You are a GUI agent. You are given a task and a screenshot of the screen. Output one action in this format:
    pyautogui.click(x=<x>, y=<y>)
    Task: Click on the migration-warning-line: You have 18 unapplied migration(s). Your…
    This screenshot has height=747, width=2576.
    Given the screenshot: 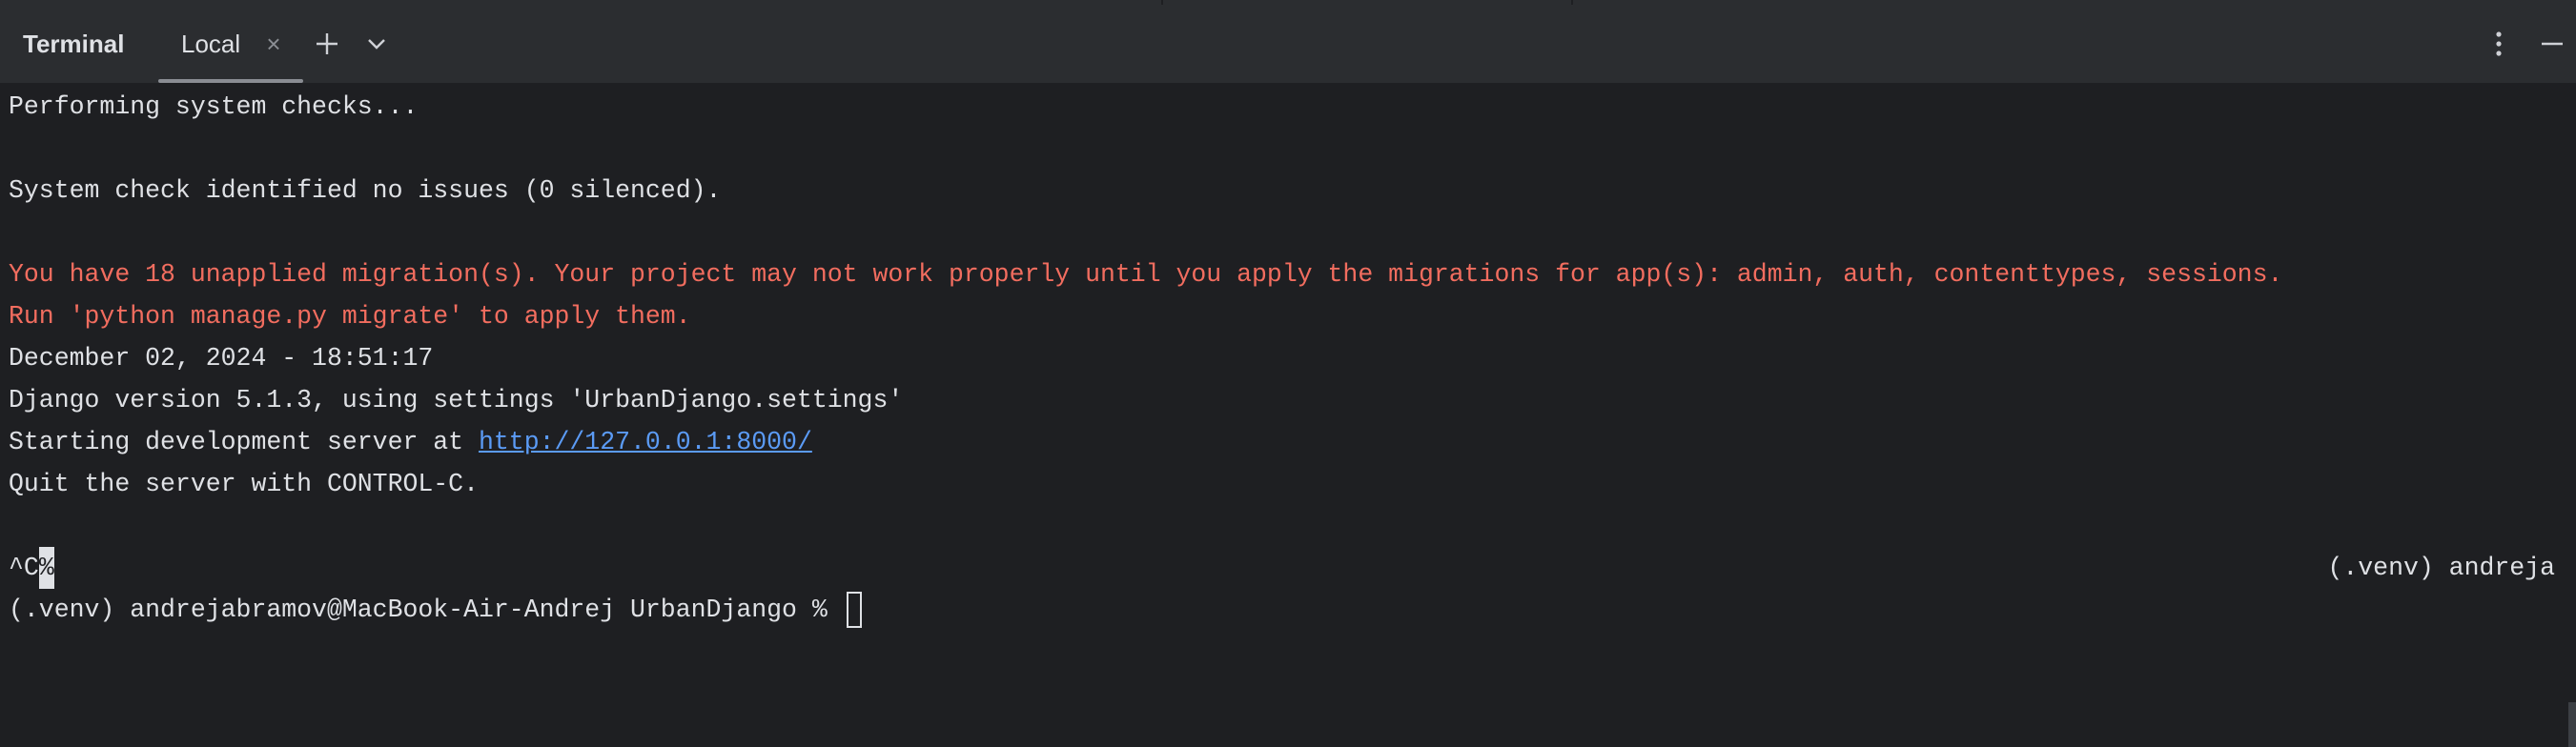 What is the action you would take?
    pyautogui.click(x=1146, y=274)
    